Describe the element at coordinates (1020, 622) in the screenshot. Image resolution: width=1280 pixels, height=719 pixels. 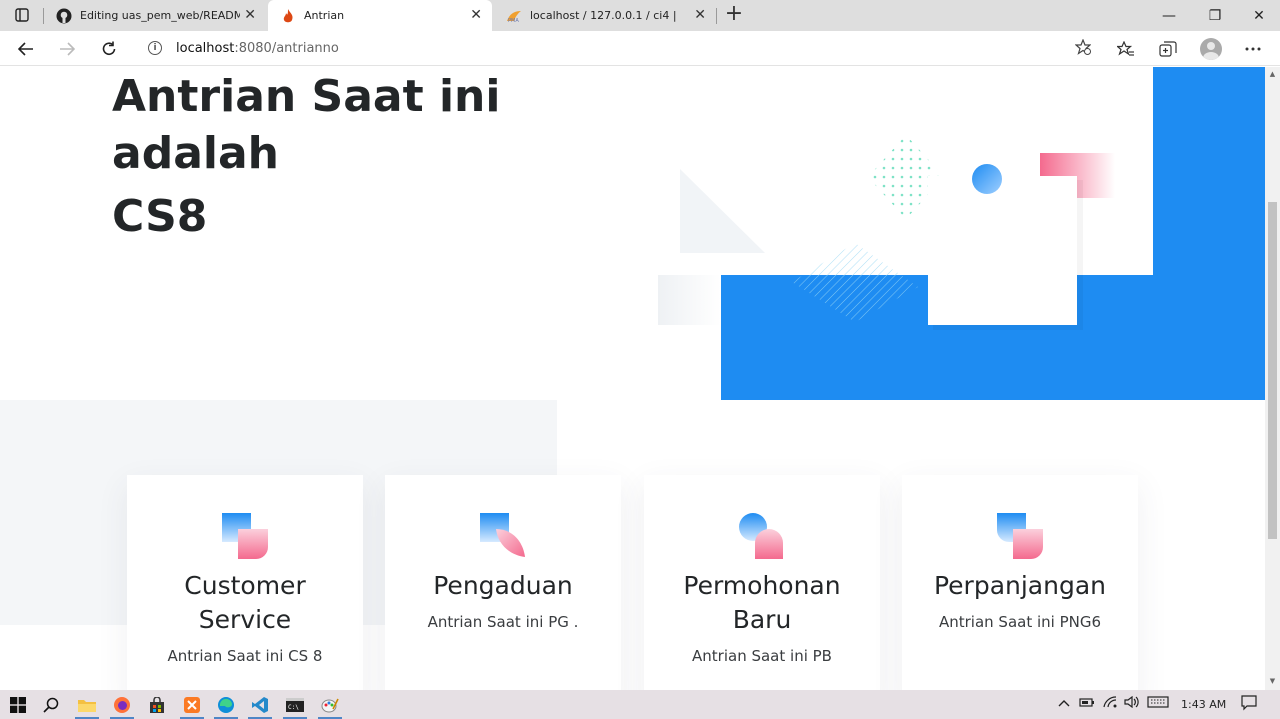
I see `card-subtitle: Antrian Saat ini PNG6` at that location.